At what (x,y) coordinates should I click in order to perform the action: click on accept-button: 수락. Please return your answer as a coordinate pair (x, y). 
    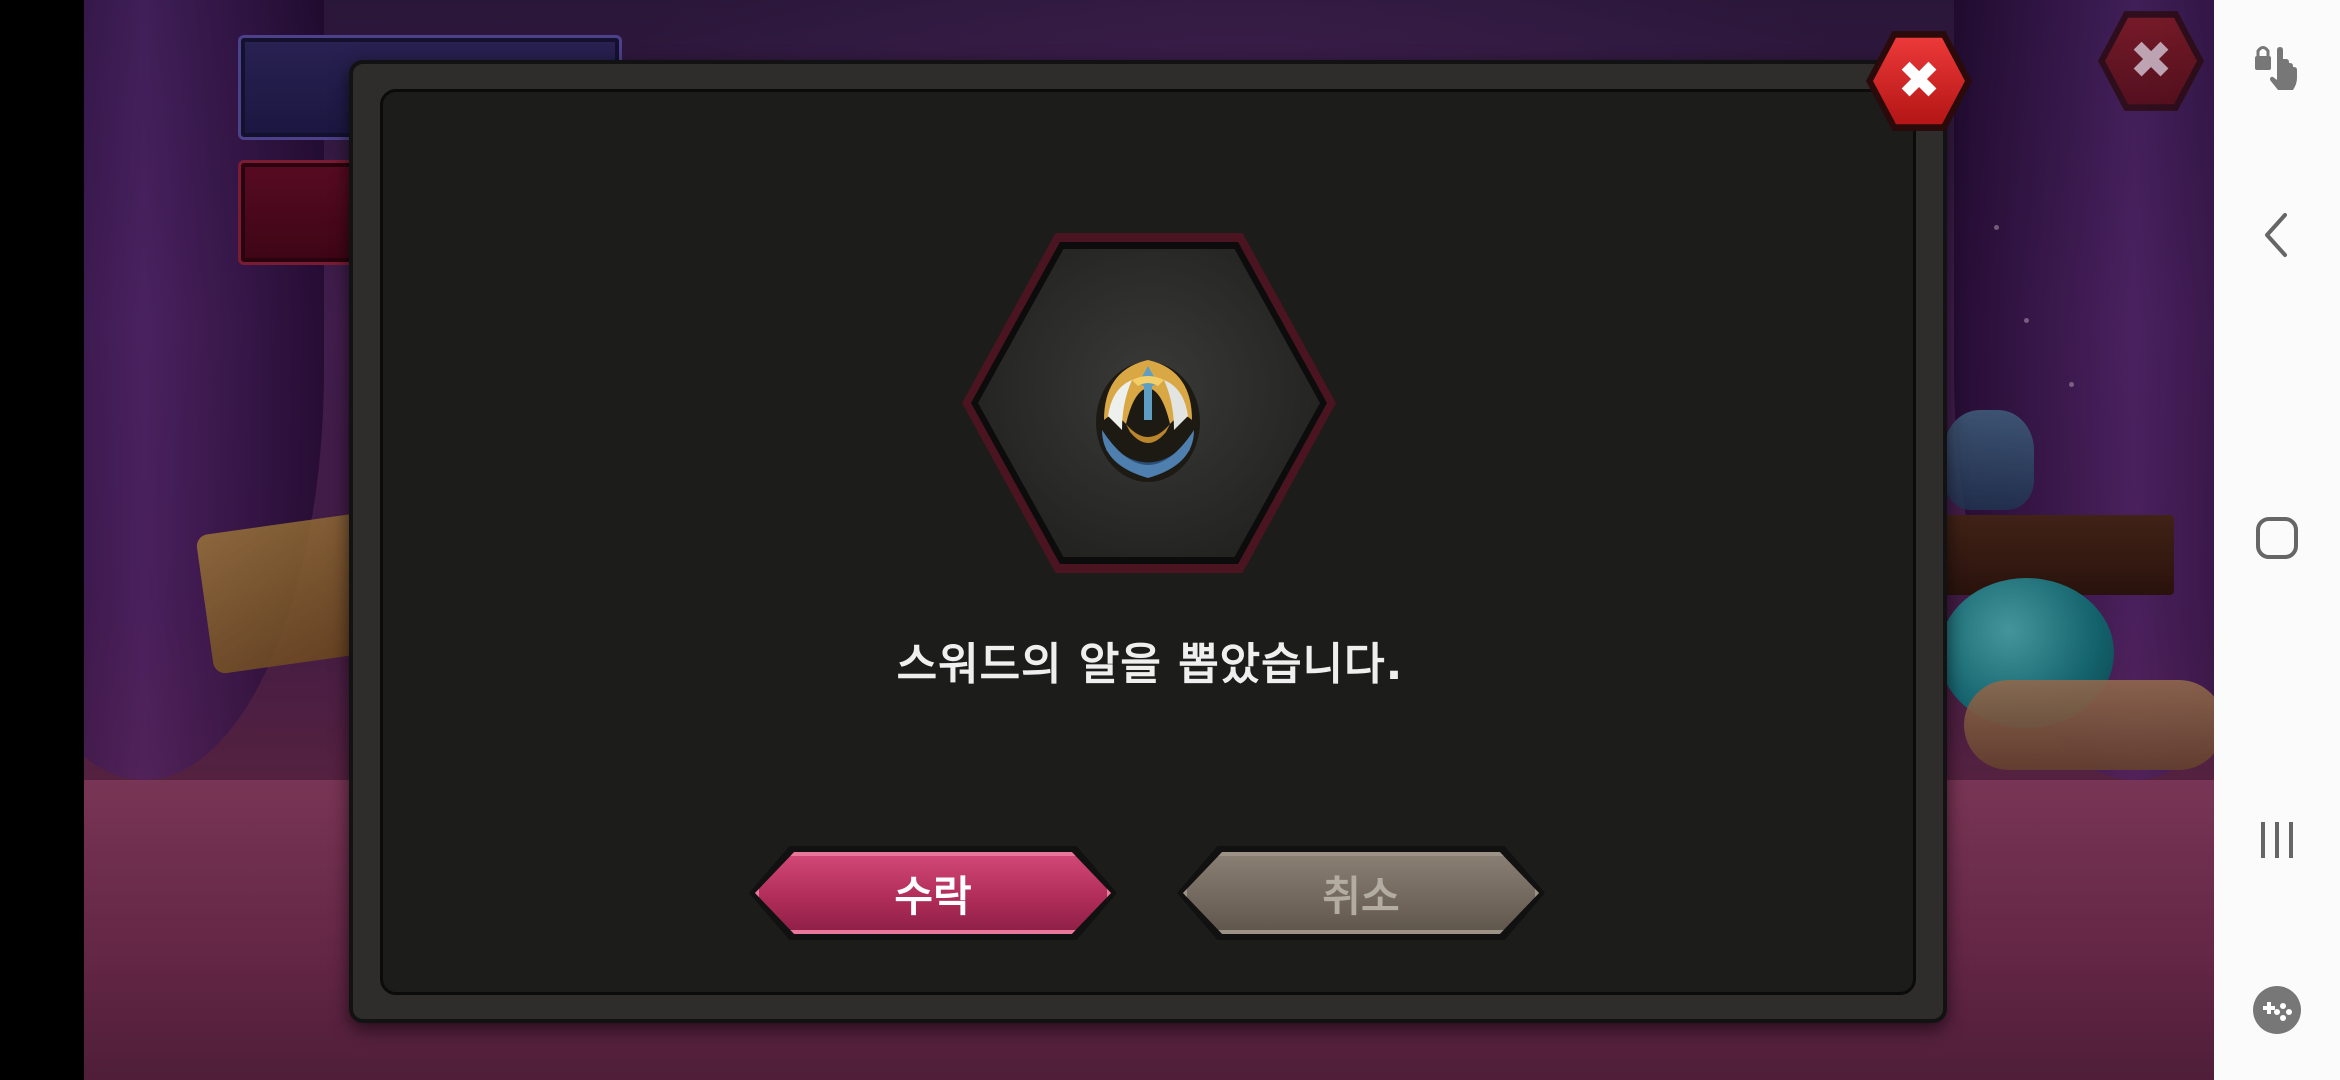
    Looking at the image, I should click on (933, 893).